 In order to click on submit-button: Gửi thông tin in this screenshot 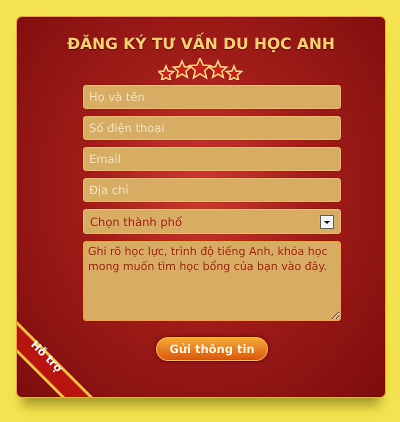, I will do `click(212, 349)`.